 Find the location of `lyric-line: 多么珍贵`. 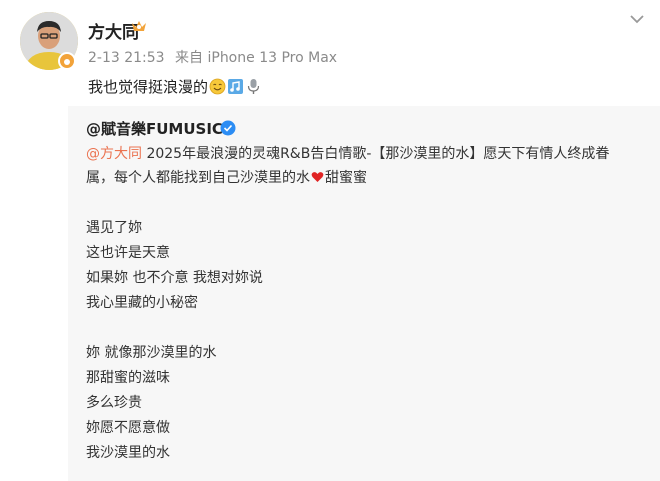

lyric-line: 多么珍贵 is located at coordinates (114, 403).